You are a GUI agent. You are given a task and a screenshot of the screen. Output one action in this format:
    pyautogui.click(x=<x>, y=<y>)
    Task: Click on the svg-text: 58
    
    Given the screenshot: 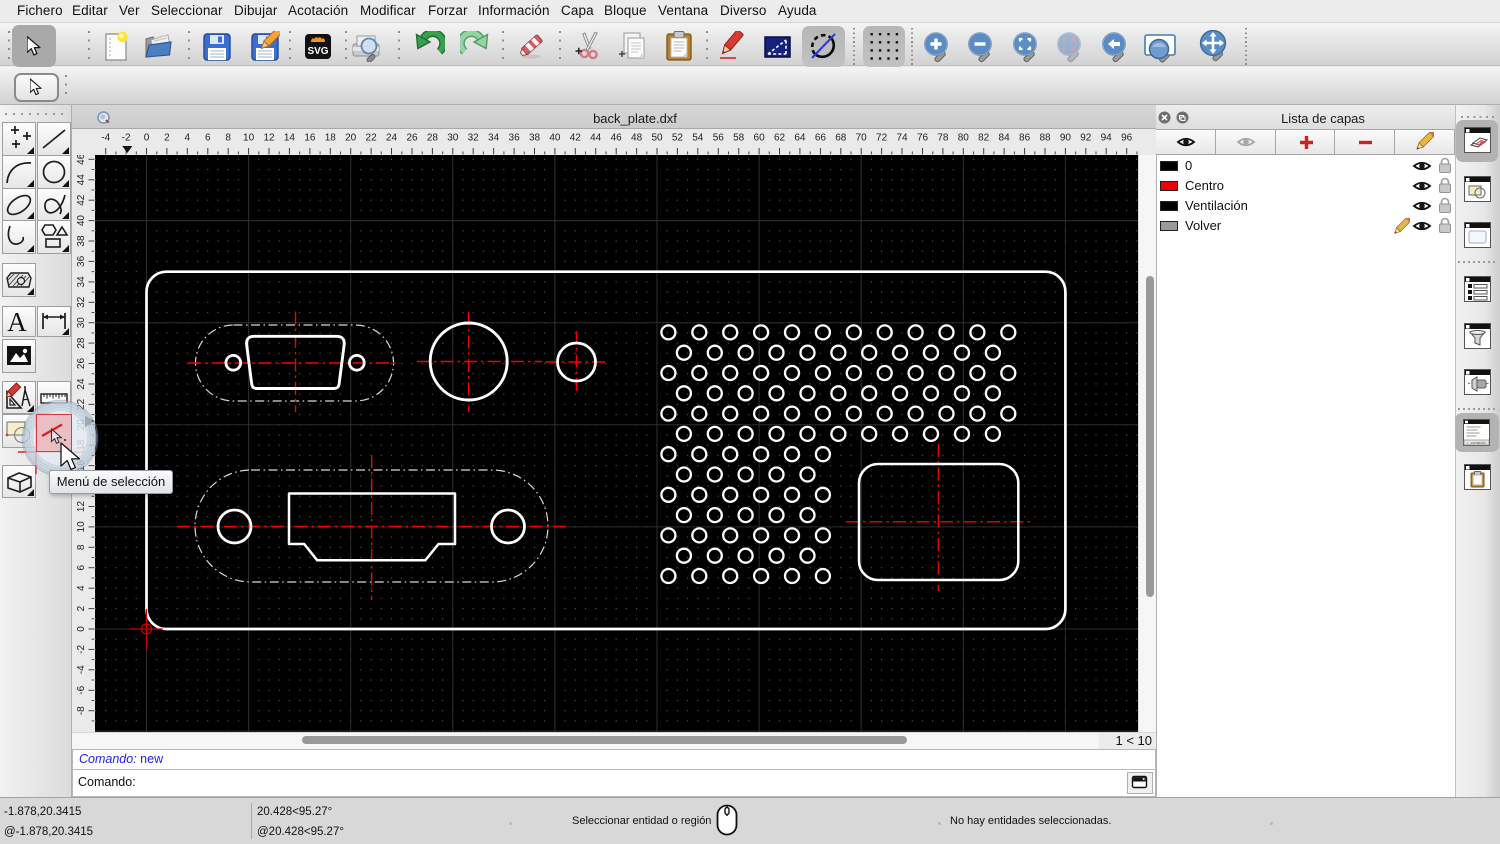 What is the action you would take?
    pyautogui.click(x=739, y=138)
    